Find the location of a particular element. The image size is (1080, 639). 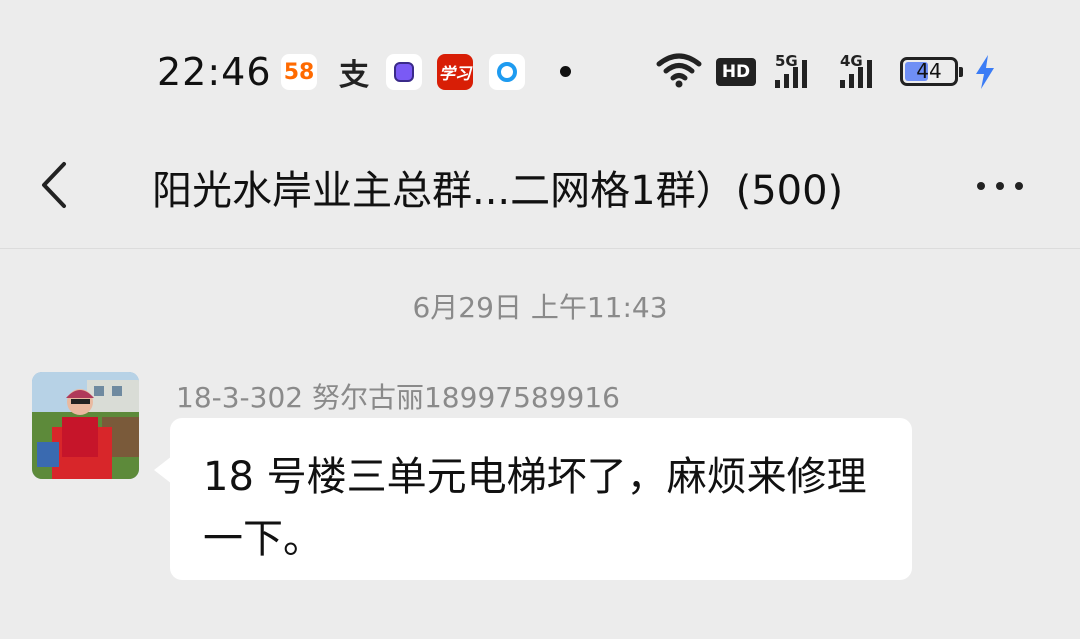

hd-label: HD is located at coordinates (736, 72).